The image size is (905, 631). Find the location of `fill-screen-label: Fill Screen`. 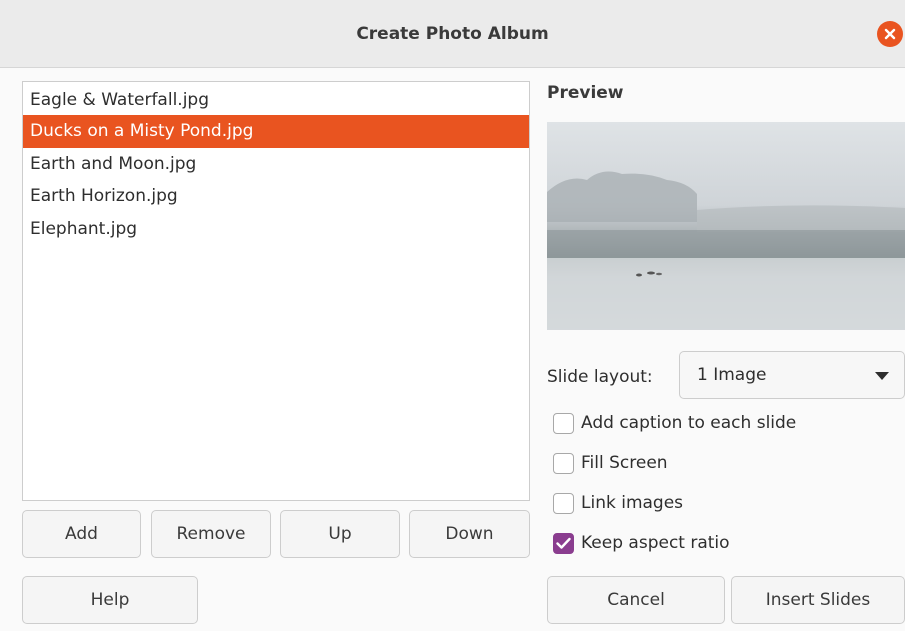

fill-screen-label: Fill Screen is located at coordinates (624, 463).